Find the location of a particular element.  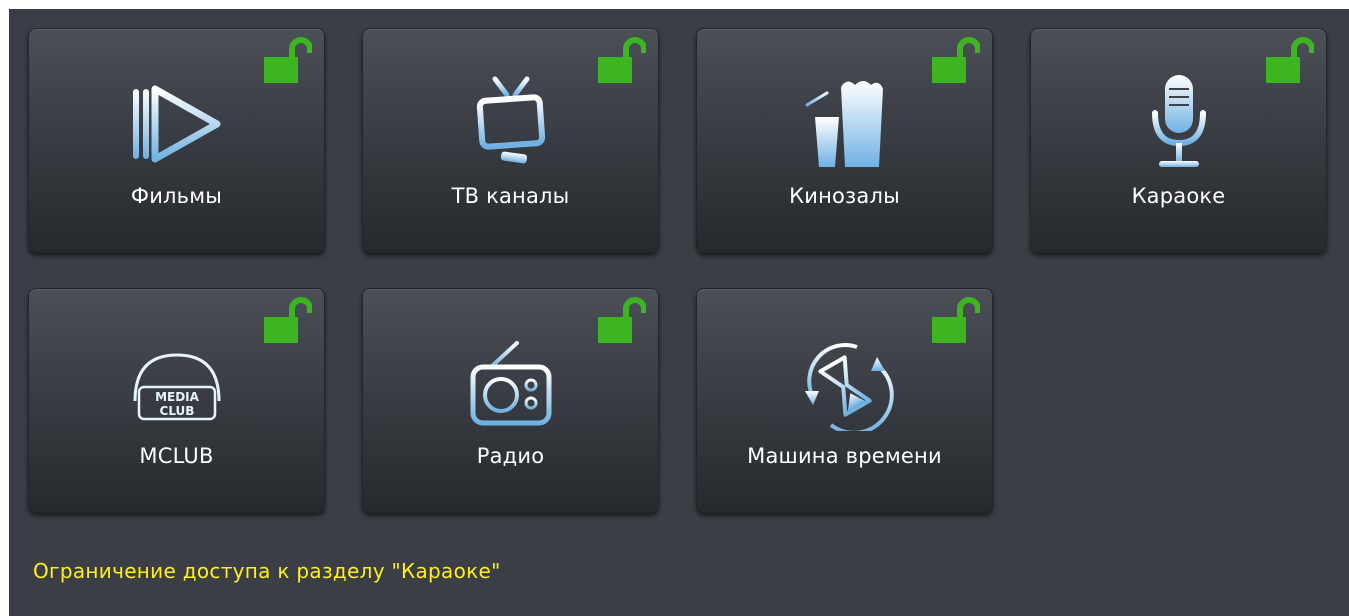

popcorn-drink-icon is located at coordinates (845, 121).